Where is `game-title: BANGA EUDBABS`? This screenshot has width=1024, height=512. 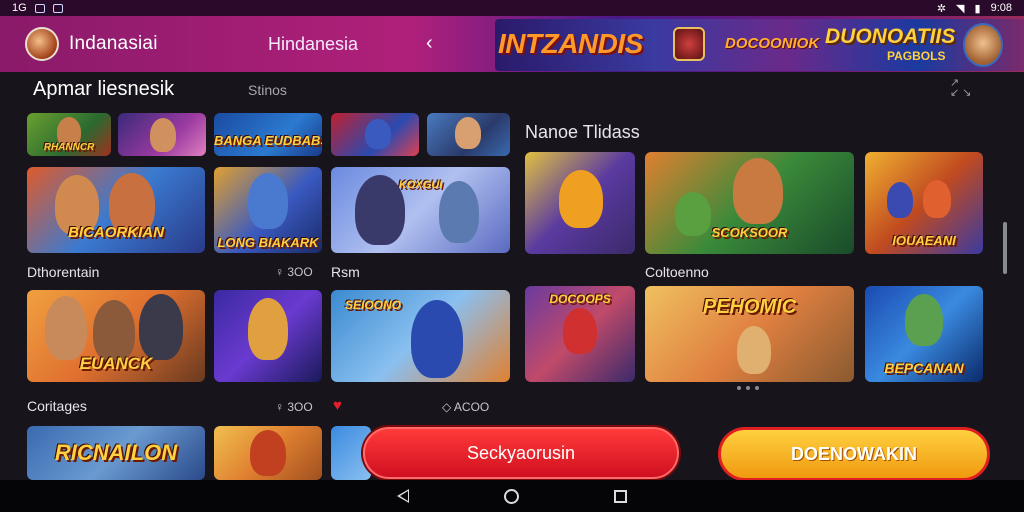 game-title: BANGA EUDBABS is located at coordinates (268, 140).